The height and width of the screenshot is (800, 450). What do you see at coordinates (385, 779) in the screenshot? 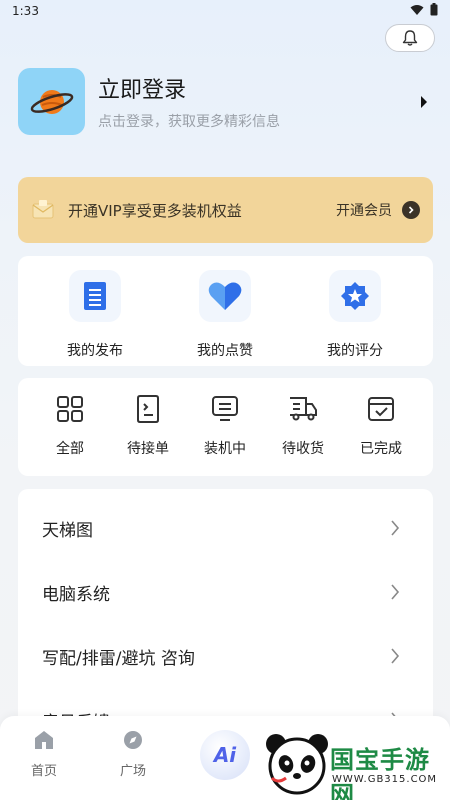
I see `watermark-url: WWW.GB315.COM` at bounding box center [385, 779].